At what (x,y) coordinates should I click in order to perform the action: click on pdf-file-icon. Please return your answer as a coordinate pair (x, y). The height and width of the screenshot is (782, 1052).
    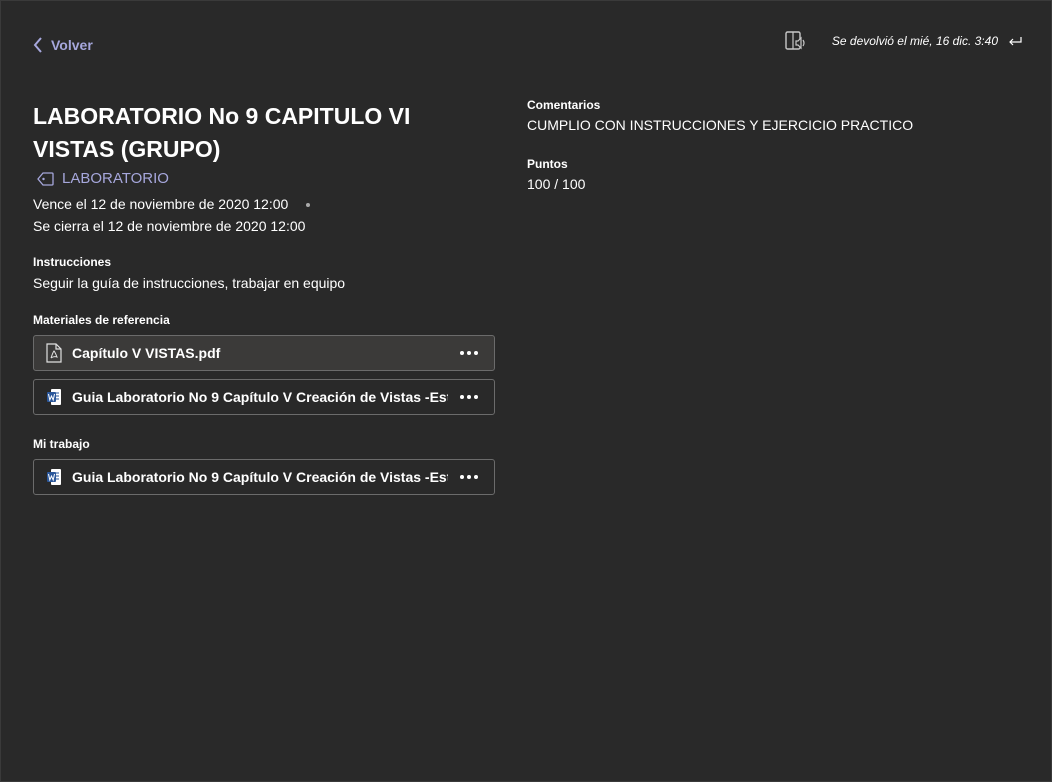
    Looking at the image, I should click on (54, 353).